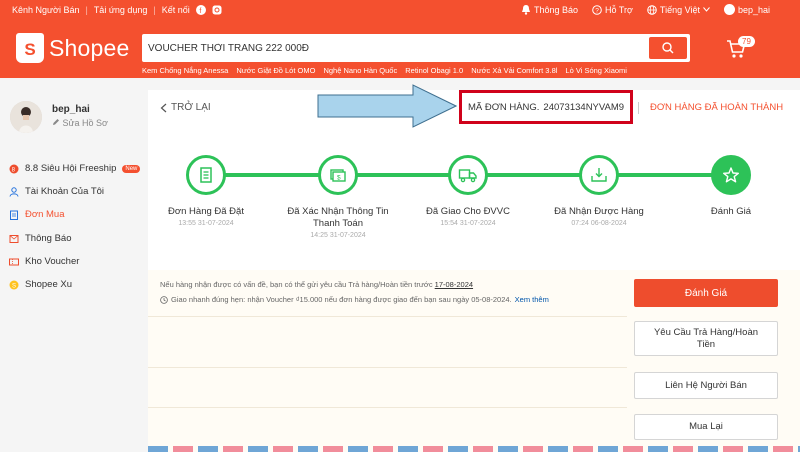 This screenshot has height=452, width=800. I want to click on step-time: 15:54 31-07-2024, so click(468, 223).